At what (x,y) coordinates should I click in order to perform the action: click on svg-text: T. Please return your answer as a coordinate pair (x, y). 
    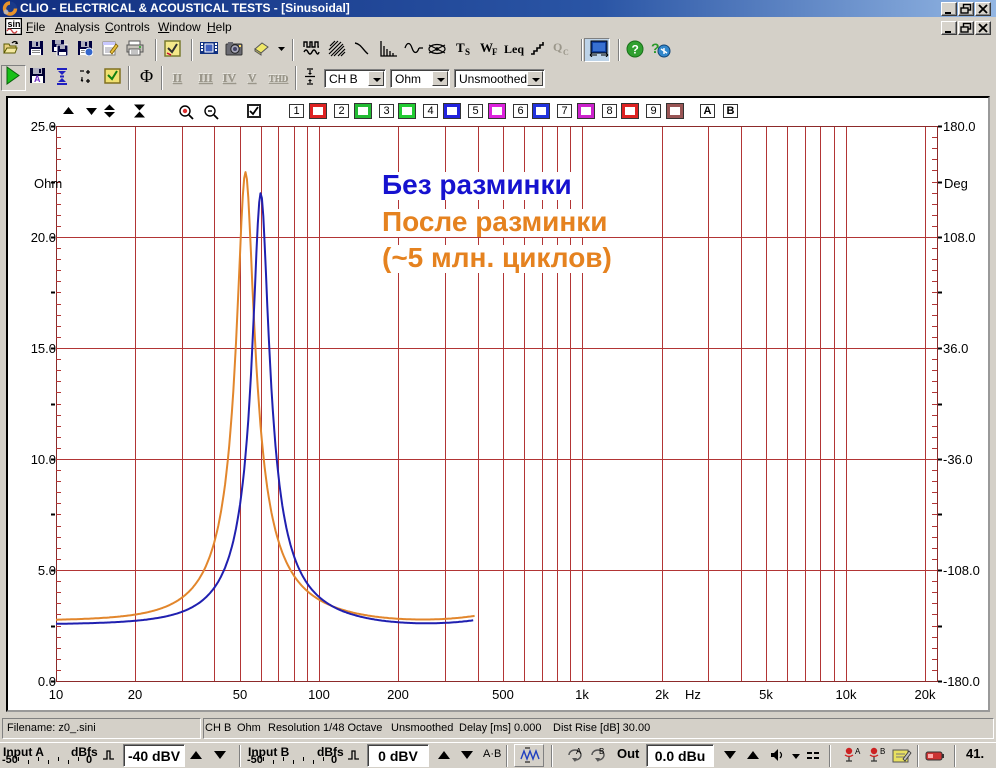
    Looking at the image, I should click on (460, 47).